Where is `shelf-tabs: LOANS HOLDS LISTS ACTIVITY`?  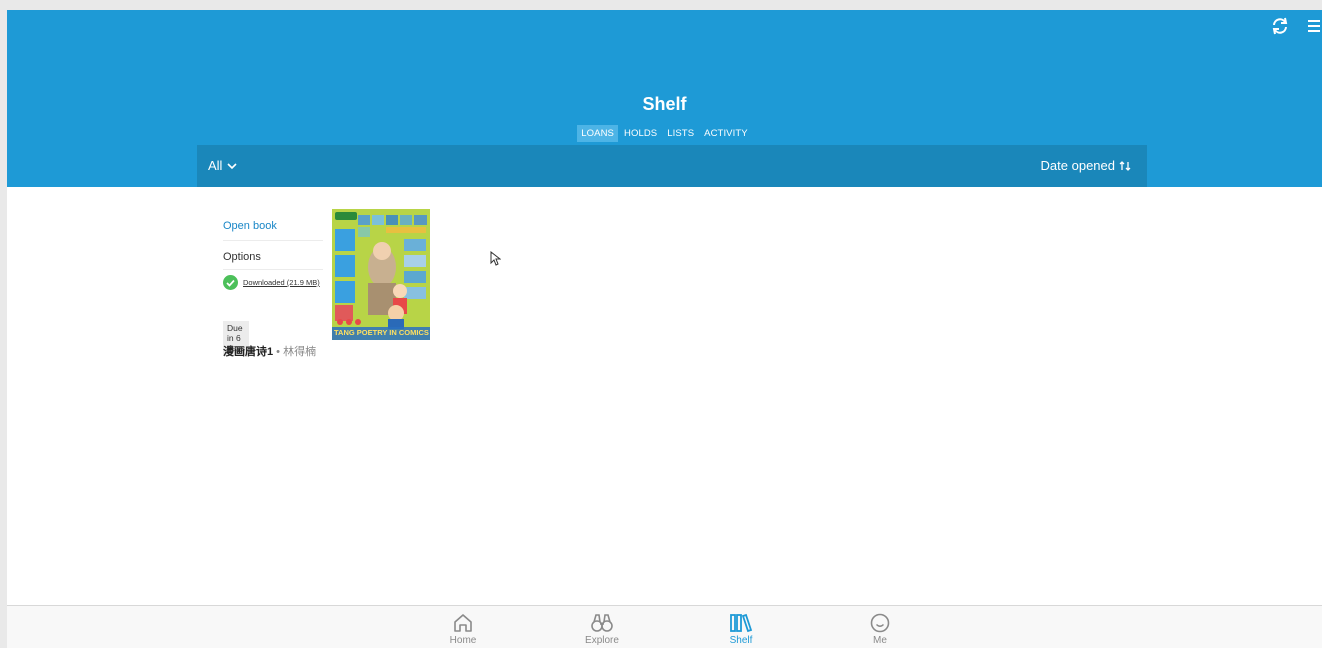
shelf-tabs: LOANS HOLDS LISTS ACTIVITY is located at coordinates (664, 133).